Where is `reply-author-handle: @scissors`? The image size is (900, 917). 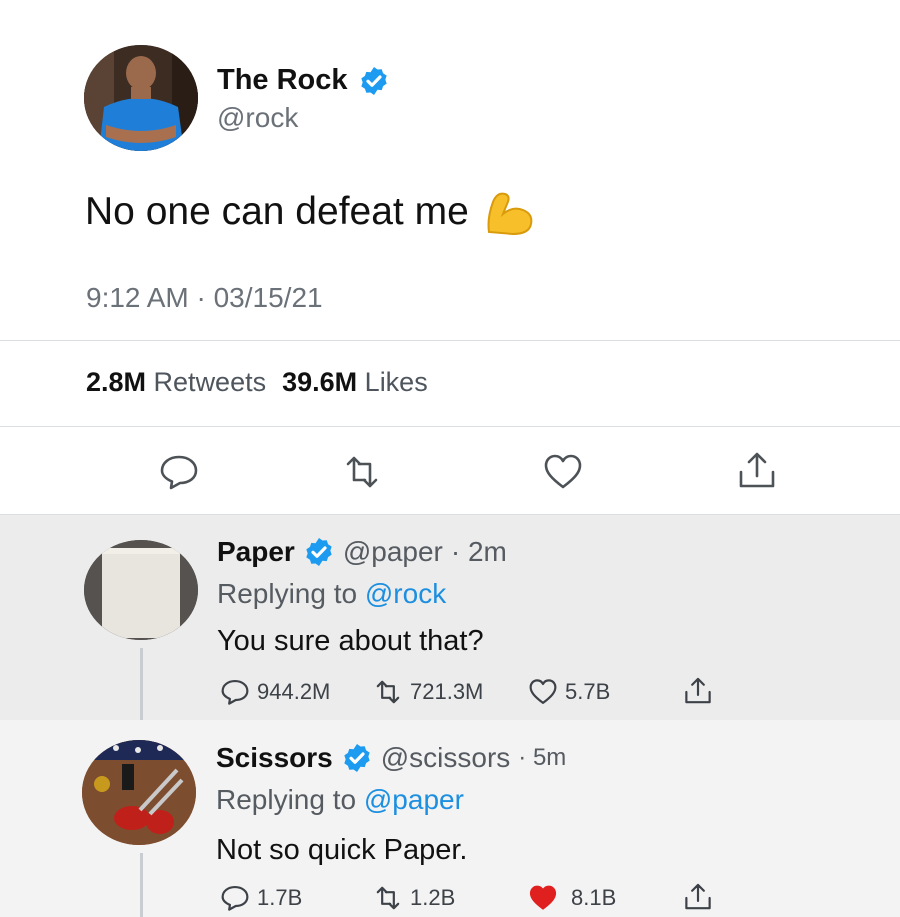
reply-author-handle: @scissors is located at coordinates (446, 758).